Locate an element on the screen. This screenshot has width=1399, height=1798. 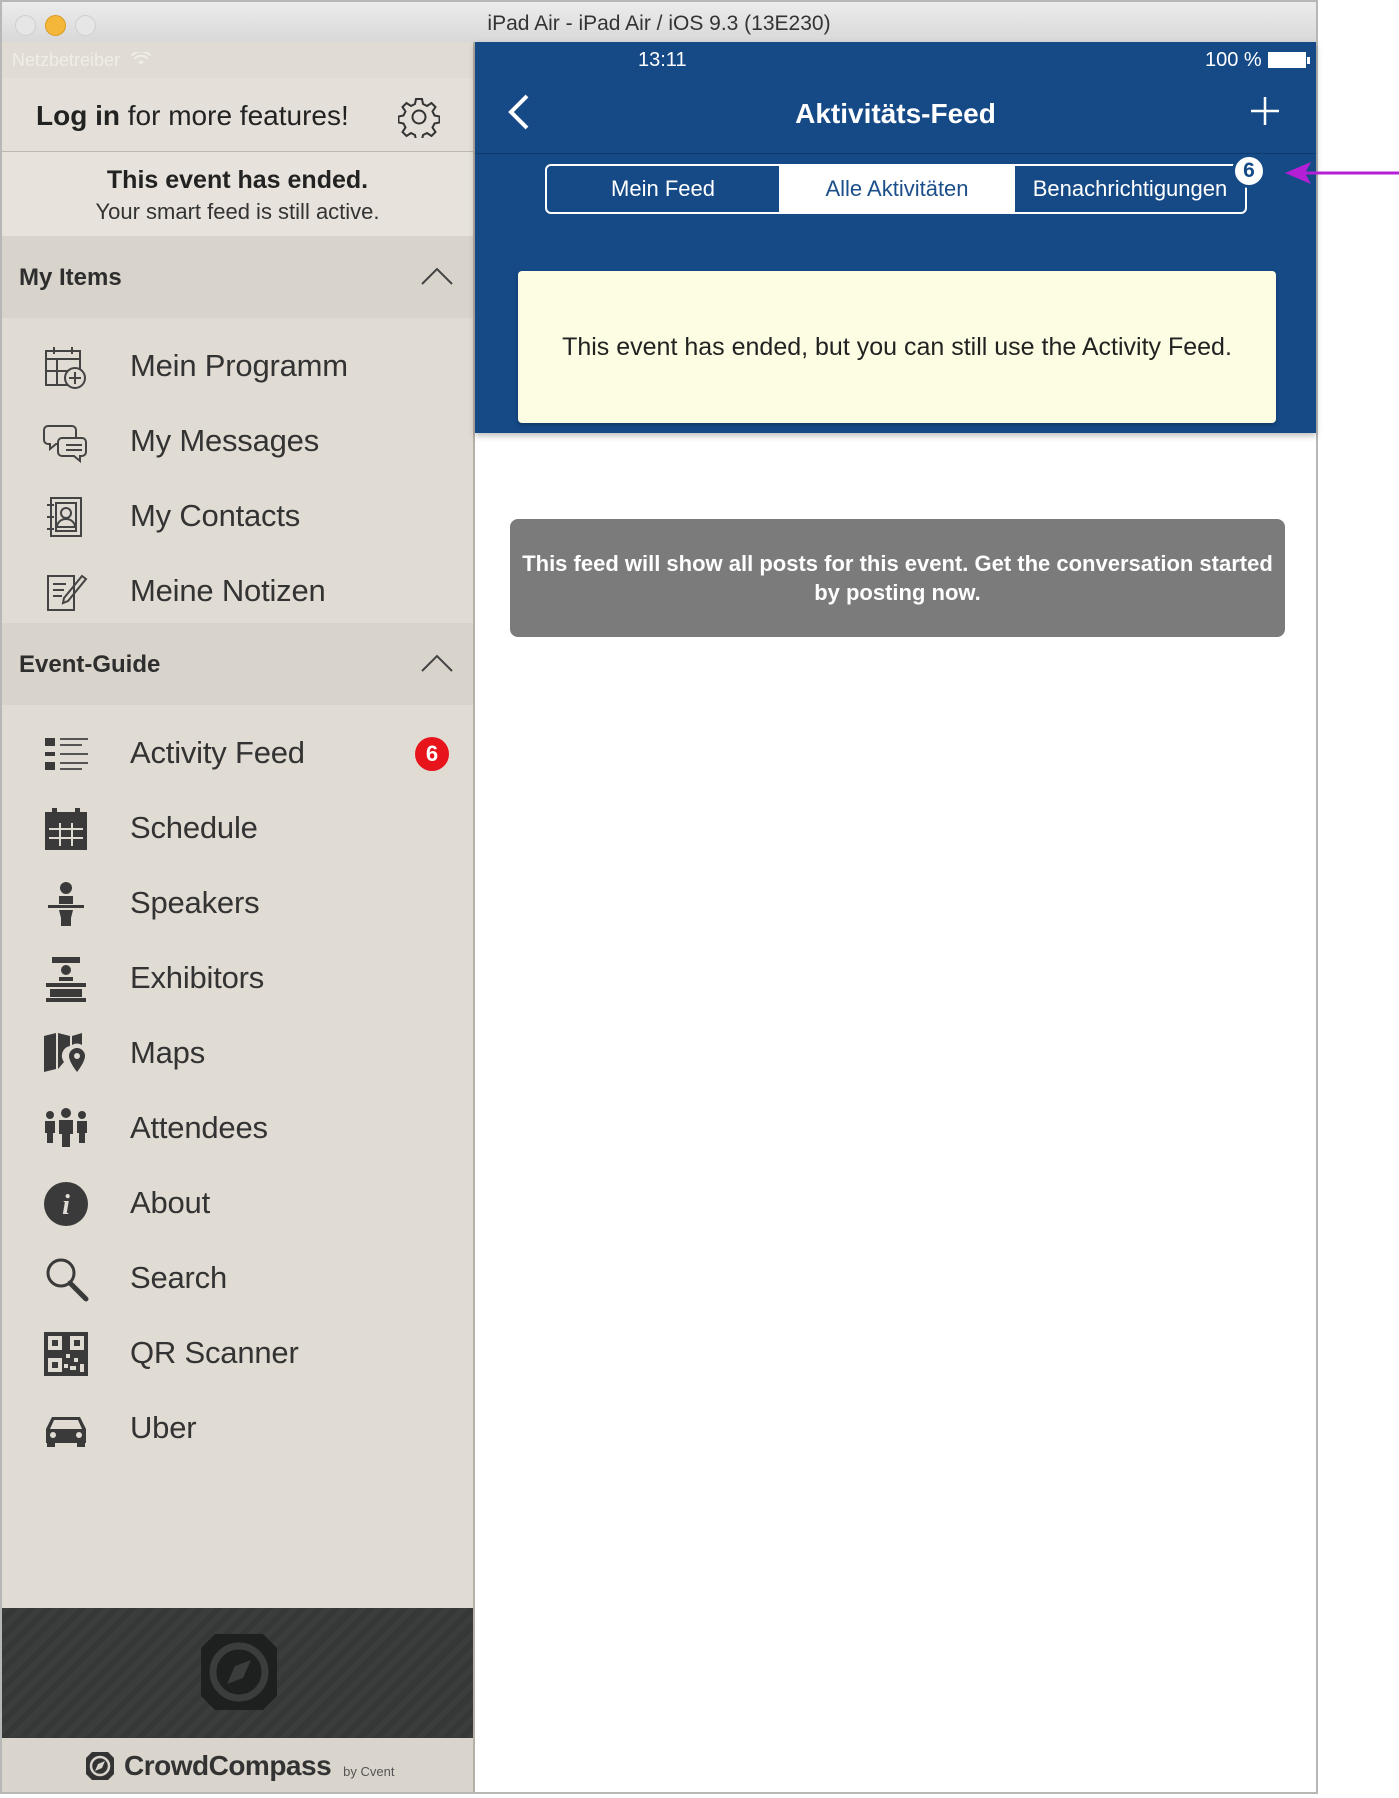
annotation-arrow-icon is located at coordinates (1342, 173).